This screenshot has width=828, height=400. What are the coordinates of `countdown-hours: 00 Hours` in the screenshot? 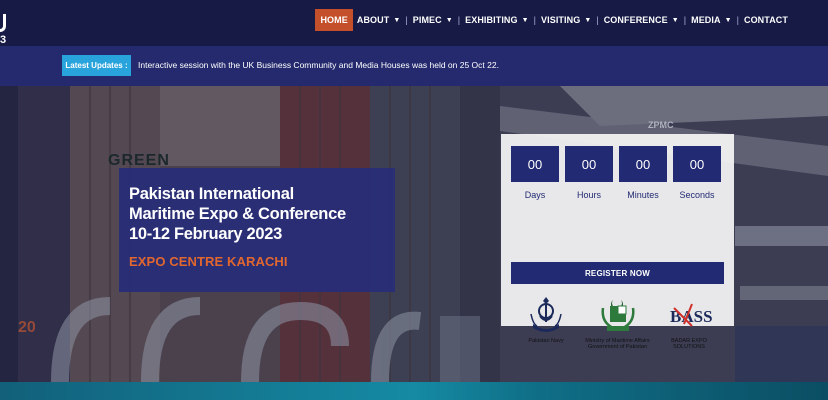 It's located at (589, 173).